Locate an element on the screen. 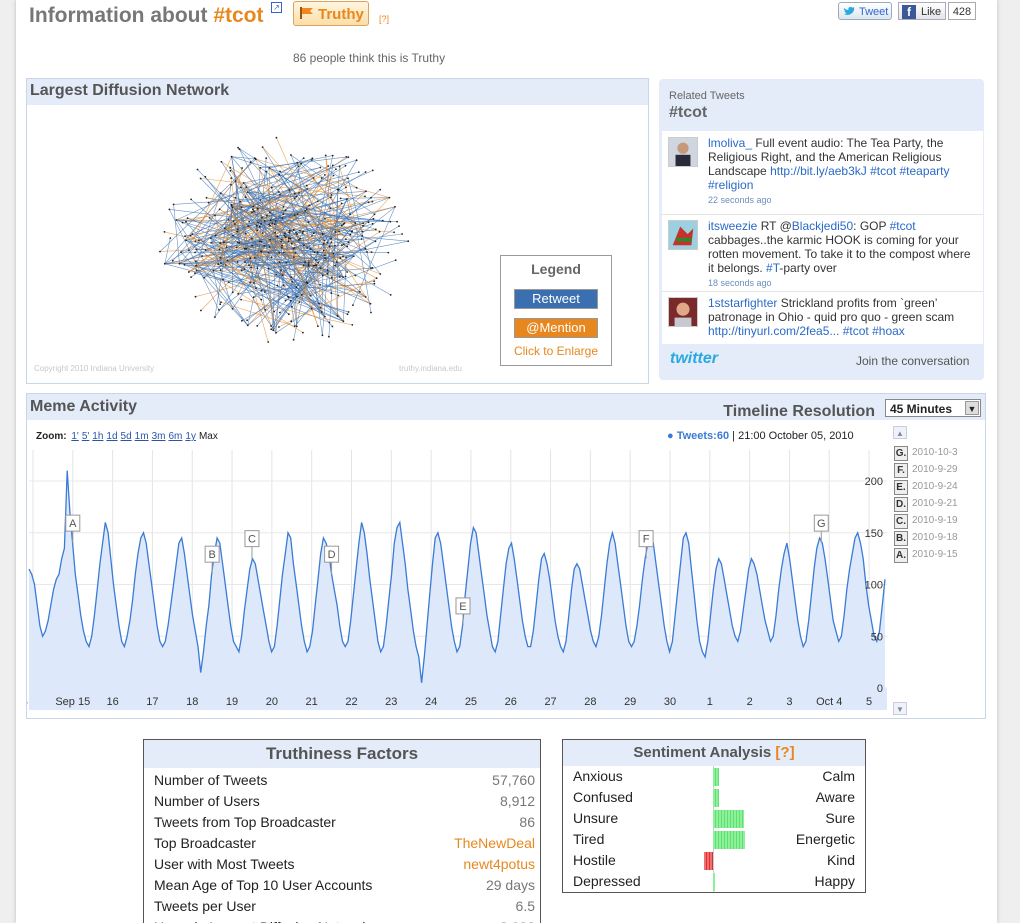  timeline-info: ● Tweets:60 | 21:00 October 05, 2010 is located at coordinates (760, 436).